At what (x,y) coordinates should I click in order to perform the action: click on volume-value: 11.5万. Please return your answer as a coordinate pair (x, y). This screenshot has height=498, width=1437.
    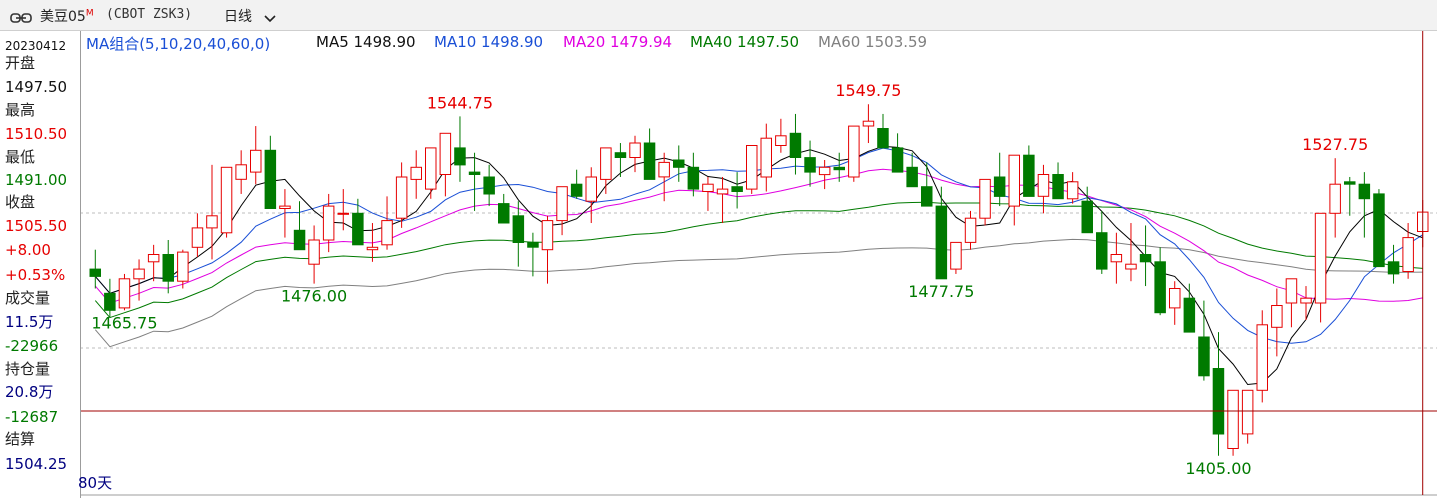
    Looking at the image, I should click on (29, 322).